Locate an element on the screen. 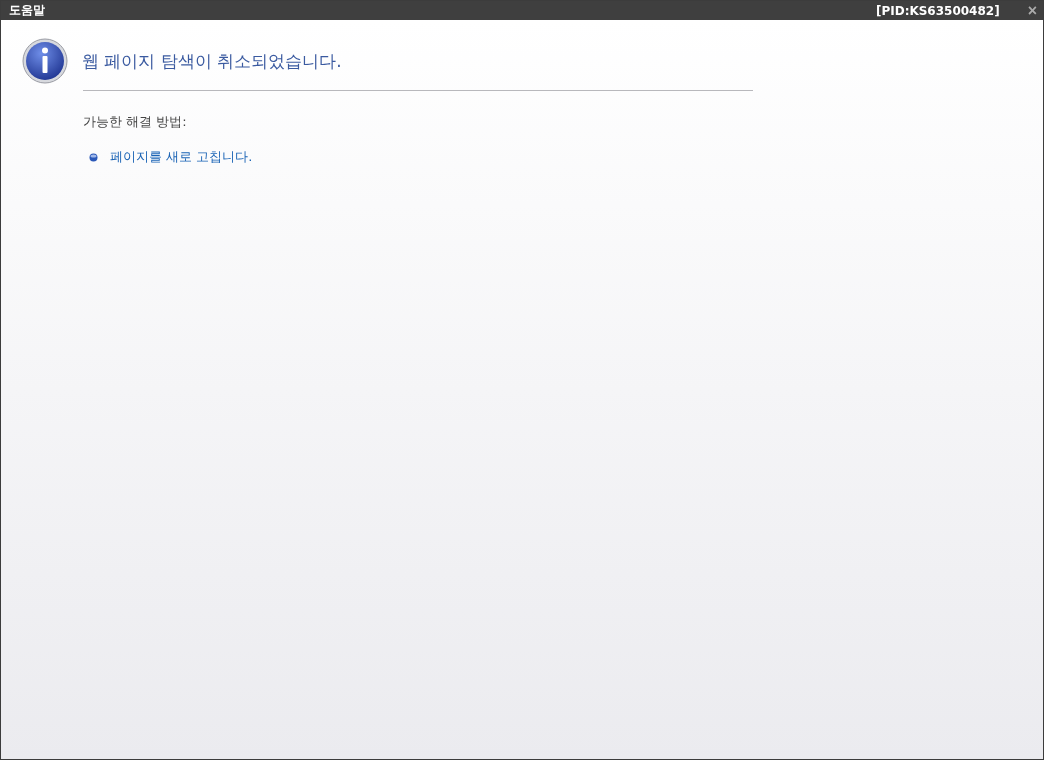  process-id: [PID:KS63500482] is located at coordinates (937, 10).